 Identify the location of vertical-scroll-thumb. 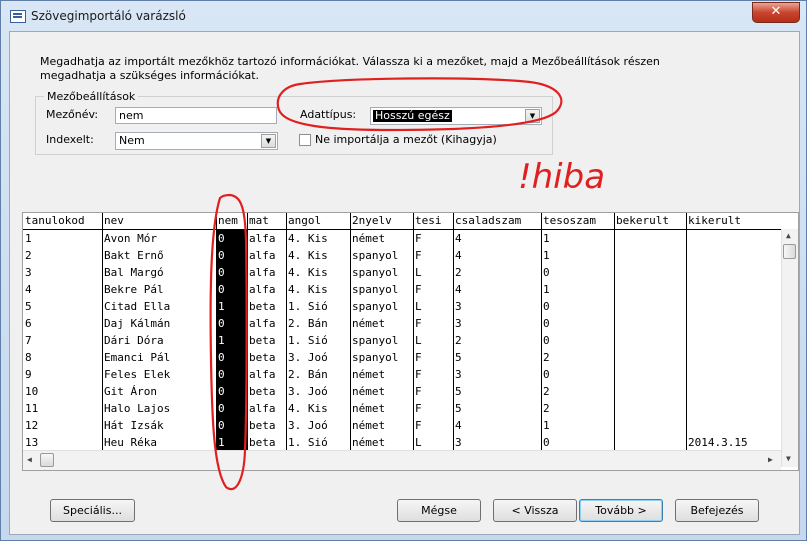
(789, 251).